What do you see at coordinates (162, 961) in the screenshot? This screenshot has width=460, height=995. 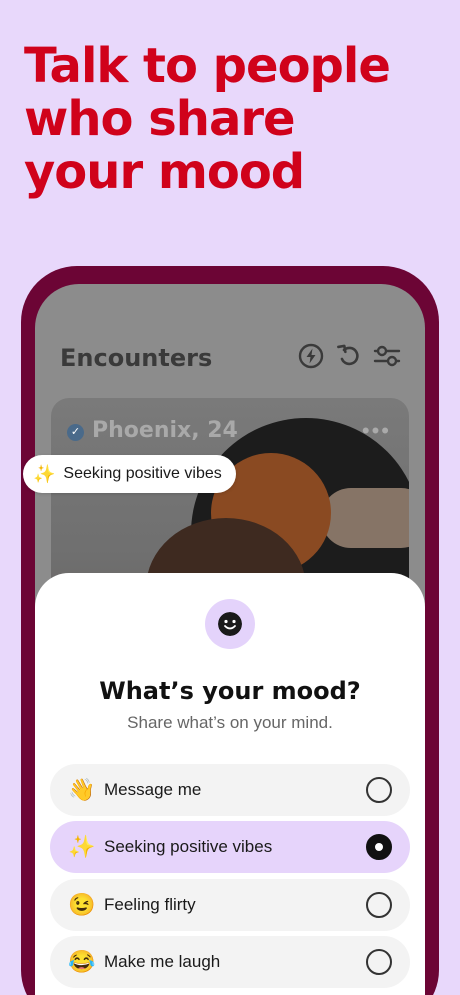 I see `mood-option-label: Make me laugh` at bounding box center [162, 961].